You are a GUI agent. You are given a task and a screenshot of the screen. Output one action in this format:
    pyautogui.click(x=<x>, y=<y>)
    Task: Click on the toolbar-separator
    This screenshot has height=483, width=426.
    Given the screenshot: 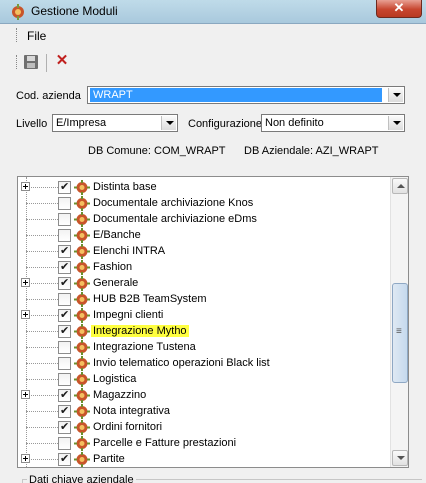 What is the action you would take?
    pyautogui.click(x=46, y=63)
    